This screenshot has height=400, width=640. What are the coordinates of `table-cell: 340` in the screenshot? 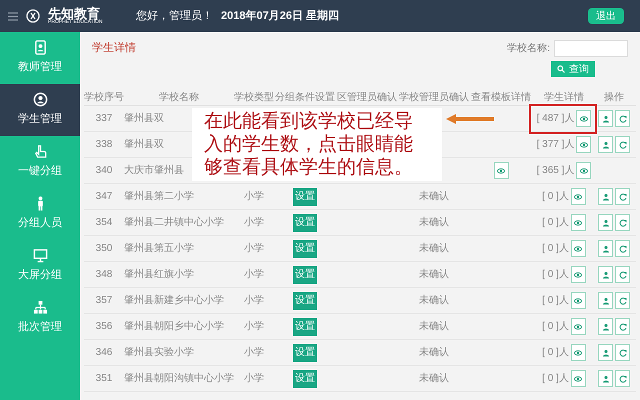 It's located at (104, 170).